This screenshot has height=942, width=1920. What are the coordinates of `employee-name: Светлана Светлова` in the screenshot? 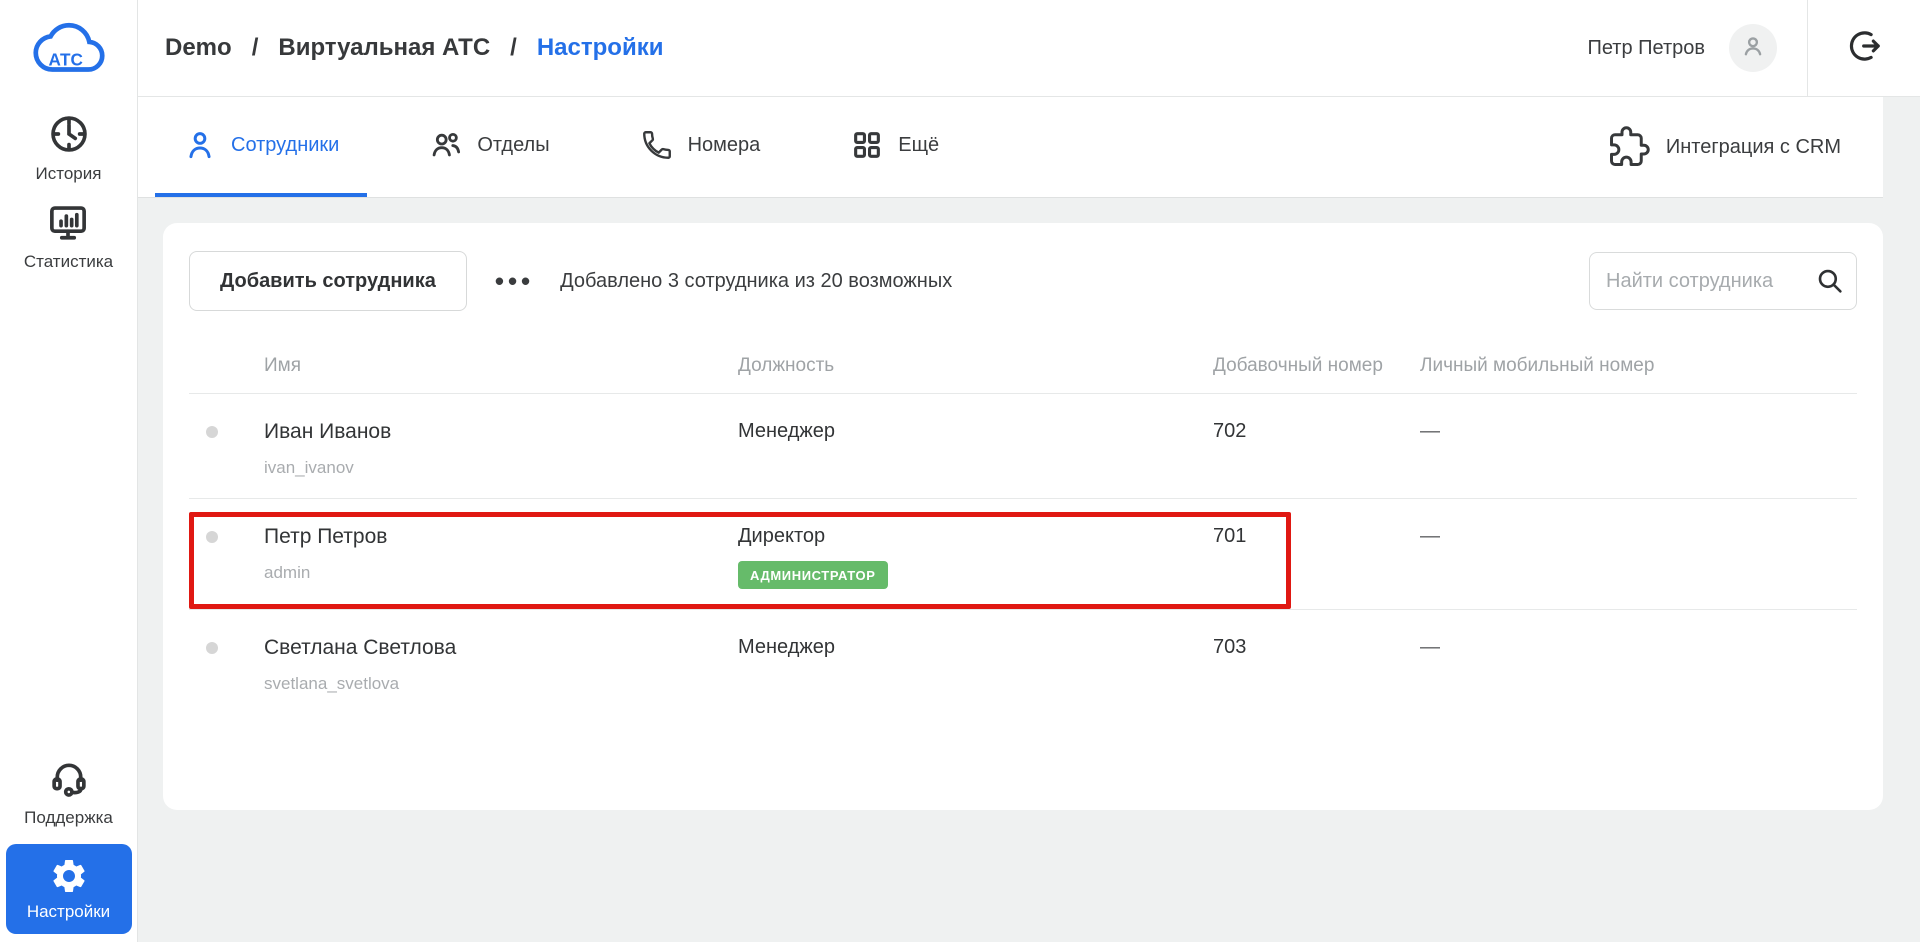 It's located at (360, 647).